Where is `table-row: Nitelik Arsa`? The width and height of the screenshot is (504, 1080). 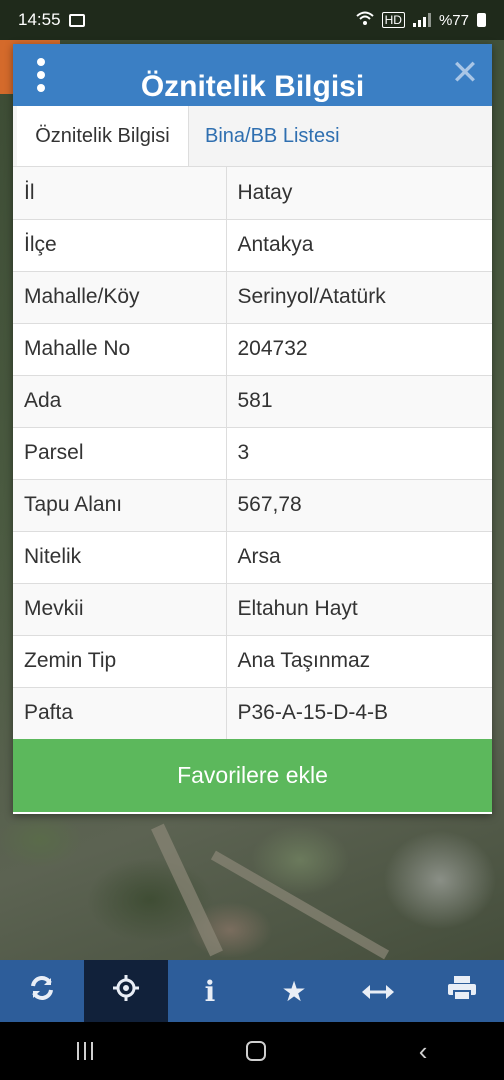 table-row: Nitelik Arsa is located at coordinates (252, 557).